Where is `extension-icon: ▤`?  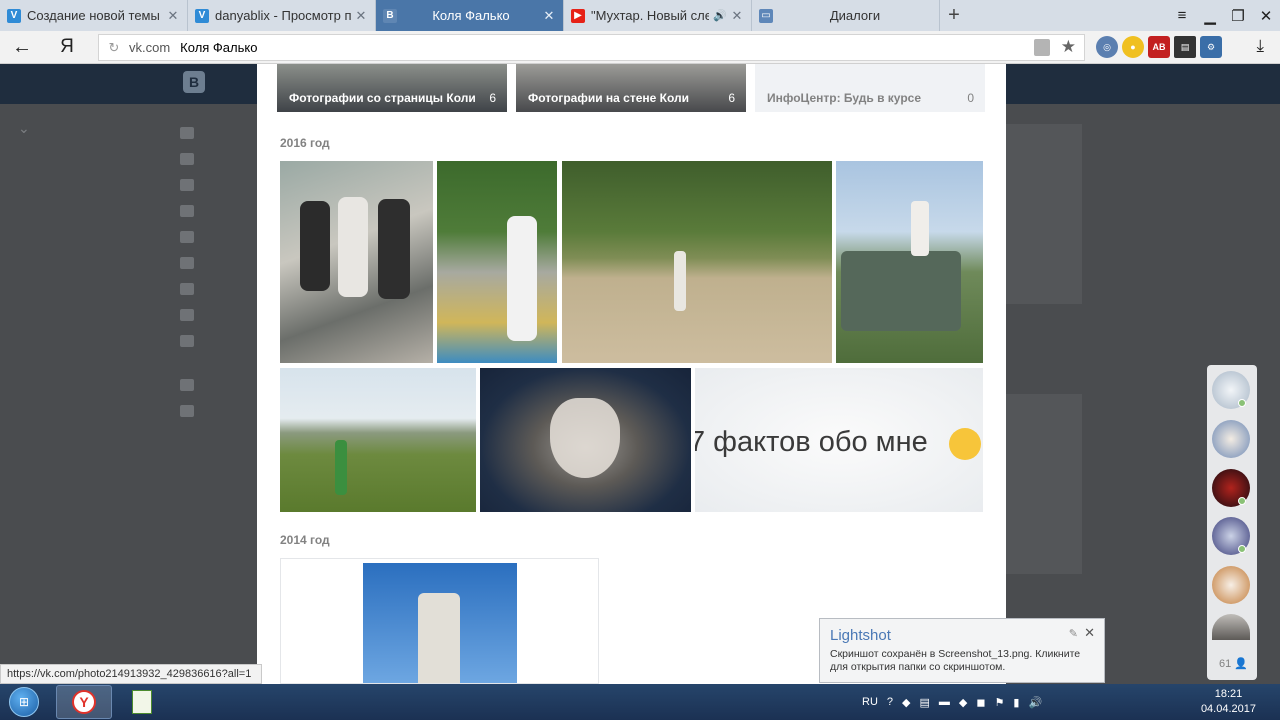
extension-icon: ▤ is located at coordinates (1185, 47).